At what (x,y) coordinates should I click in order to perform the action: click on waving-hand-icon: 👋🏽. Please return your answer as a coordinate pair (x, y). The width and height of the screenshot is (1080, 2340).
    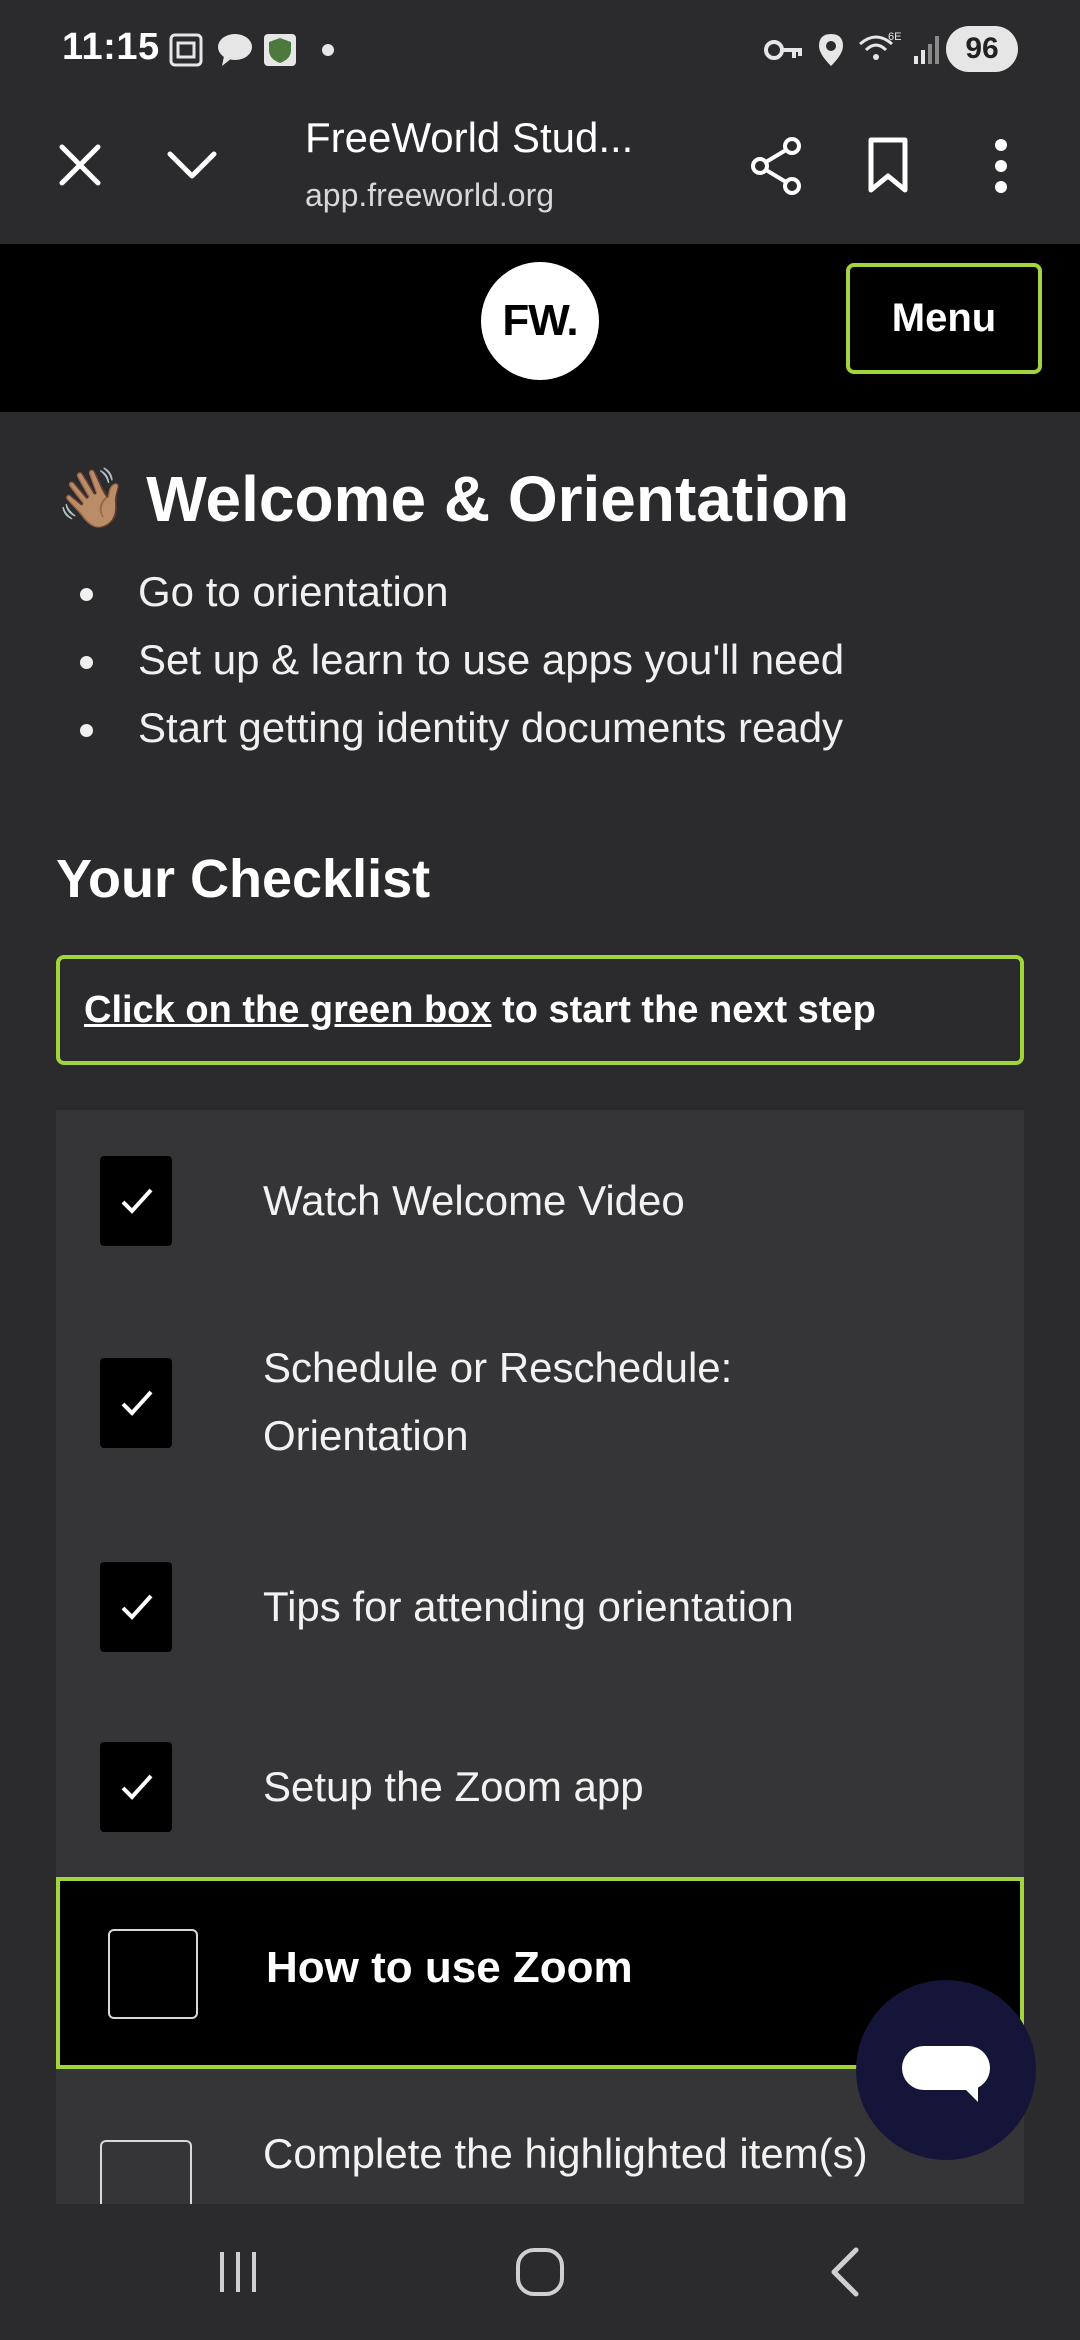
    Looking at the image, I should click on (92, 498).